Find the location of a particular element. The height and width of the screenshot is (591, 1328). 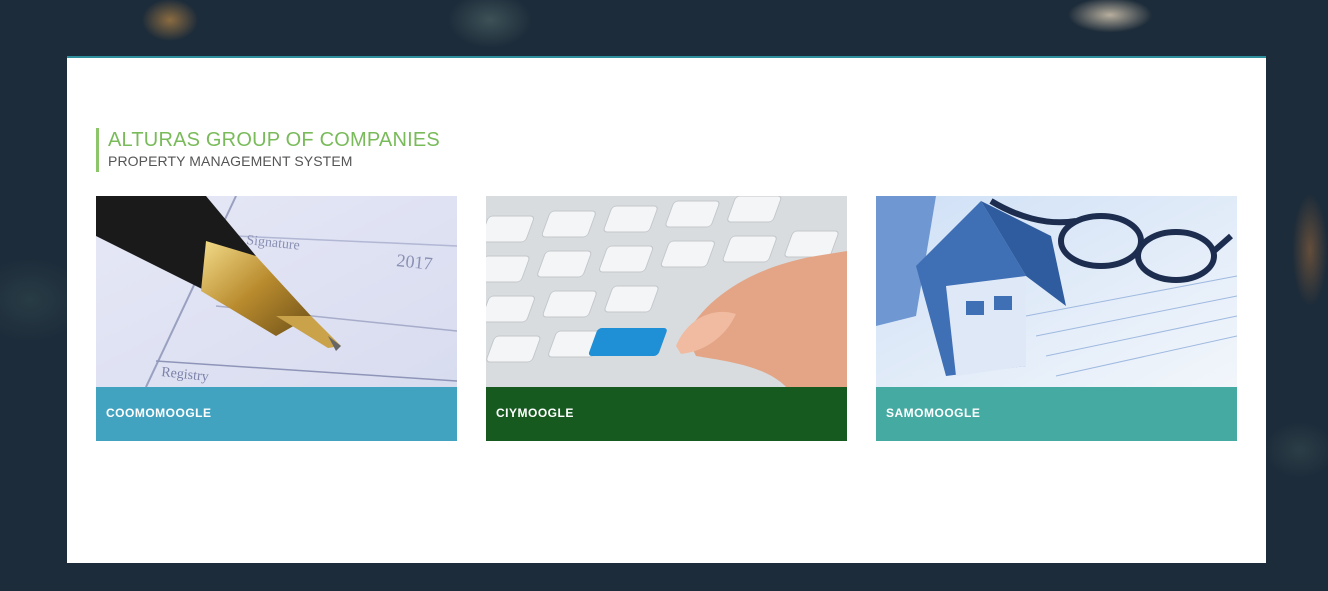

module-card-3: SAMOMOOGLE is located at coordinates (1056, 318).